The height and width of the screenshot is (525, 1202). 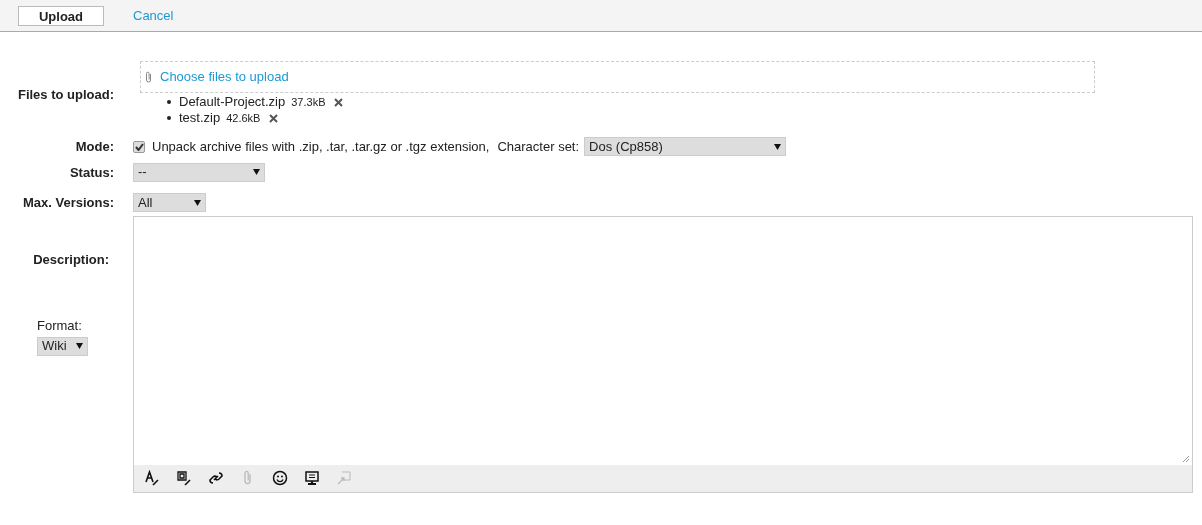 I want to click on file-size: 37.3kB, so click(x=308, y=102).